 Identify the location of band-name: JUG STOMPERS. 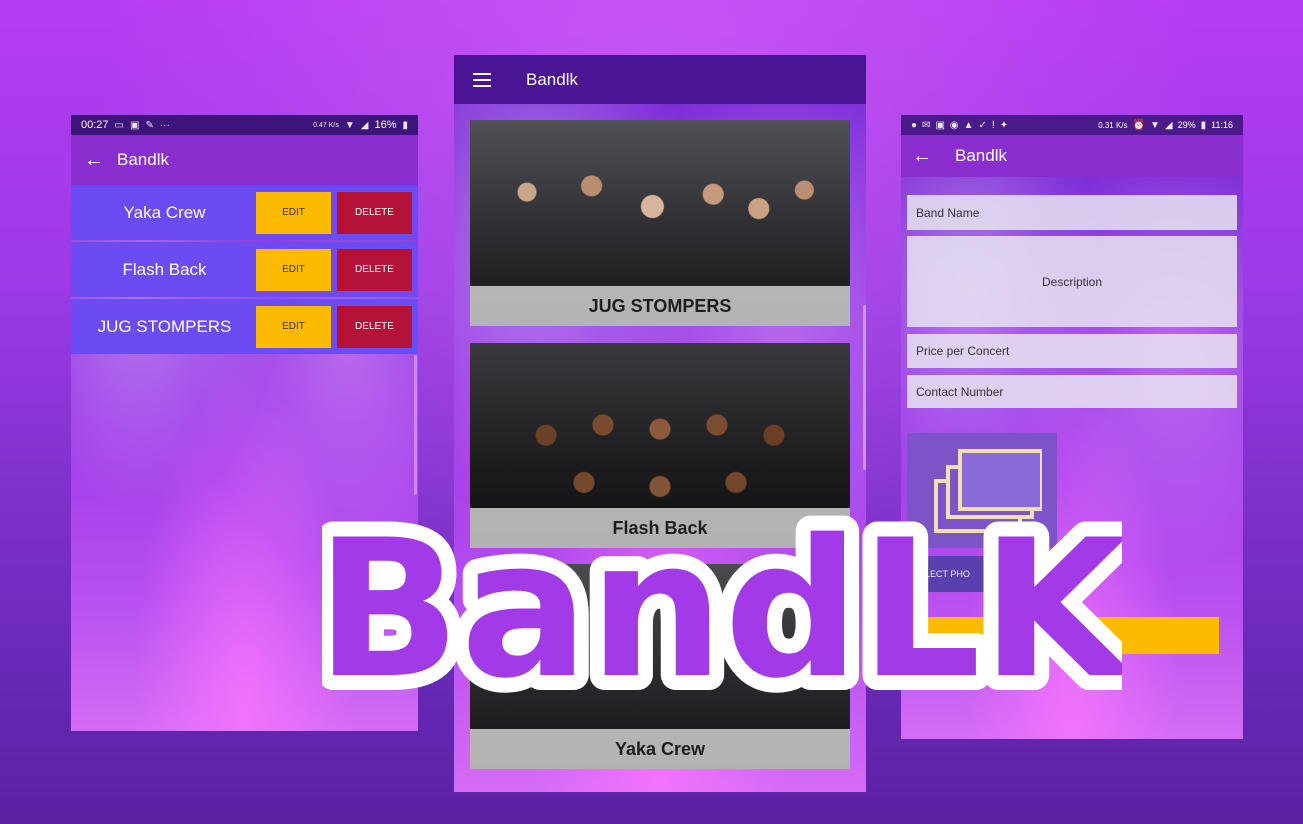
(164, 326).